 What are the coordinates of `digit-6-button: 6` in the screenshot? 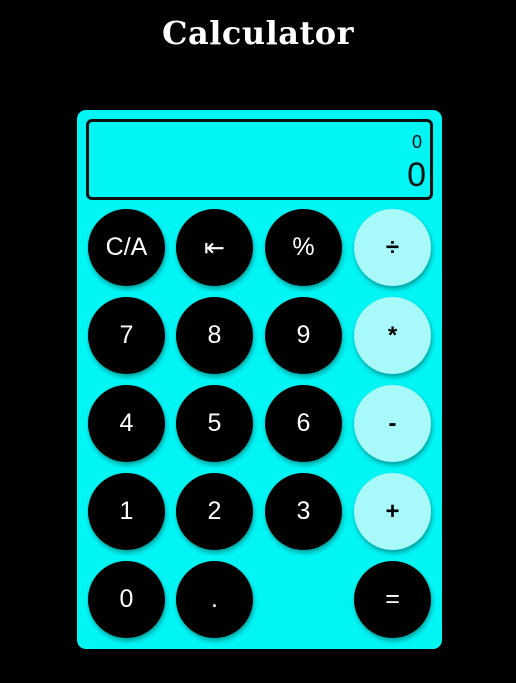 It's located at (303, 423).